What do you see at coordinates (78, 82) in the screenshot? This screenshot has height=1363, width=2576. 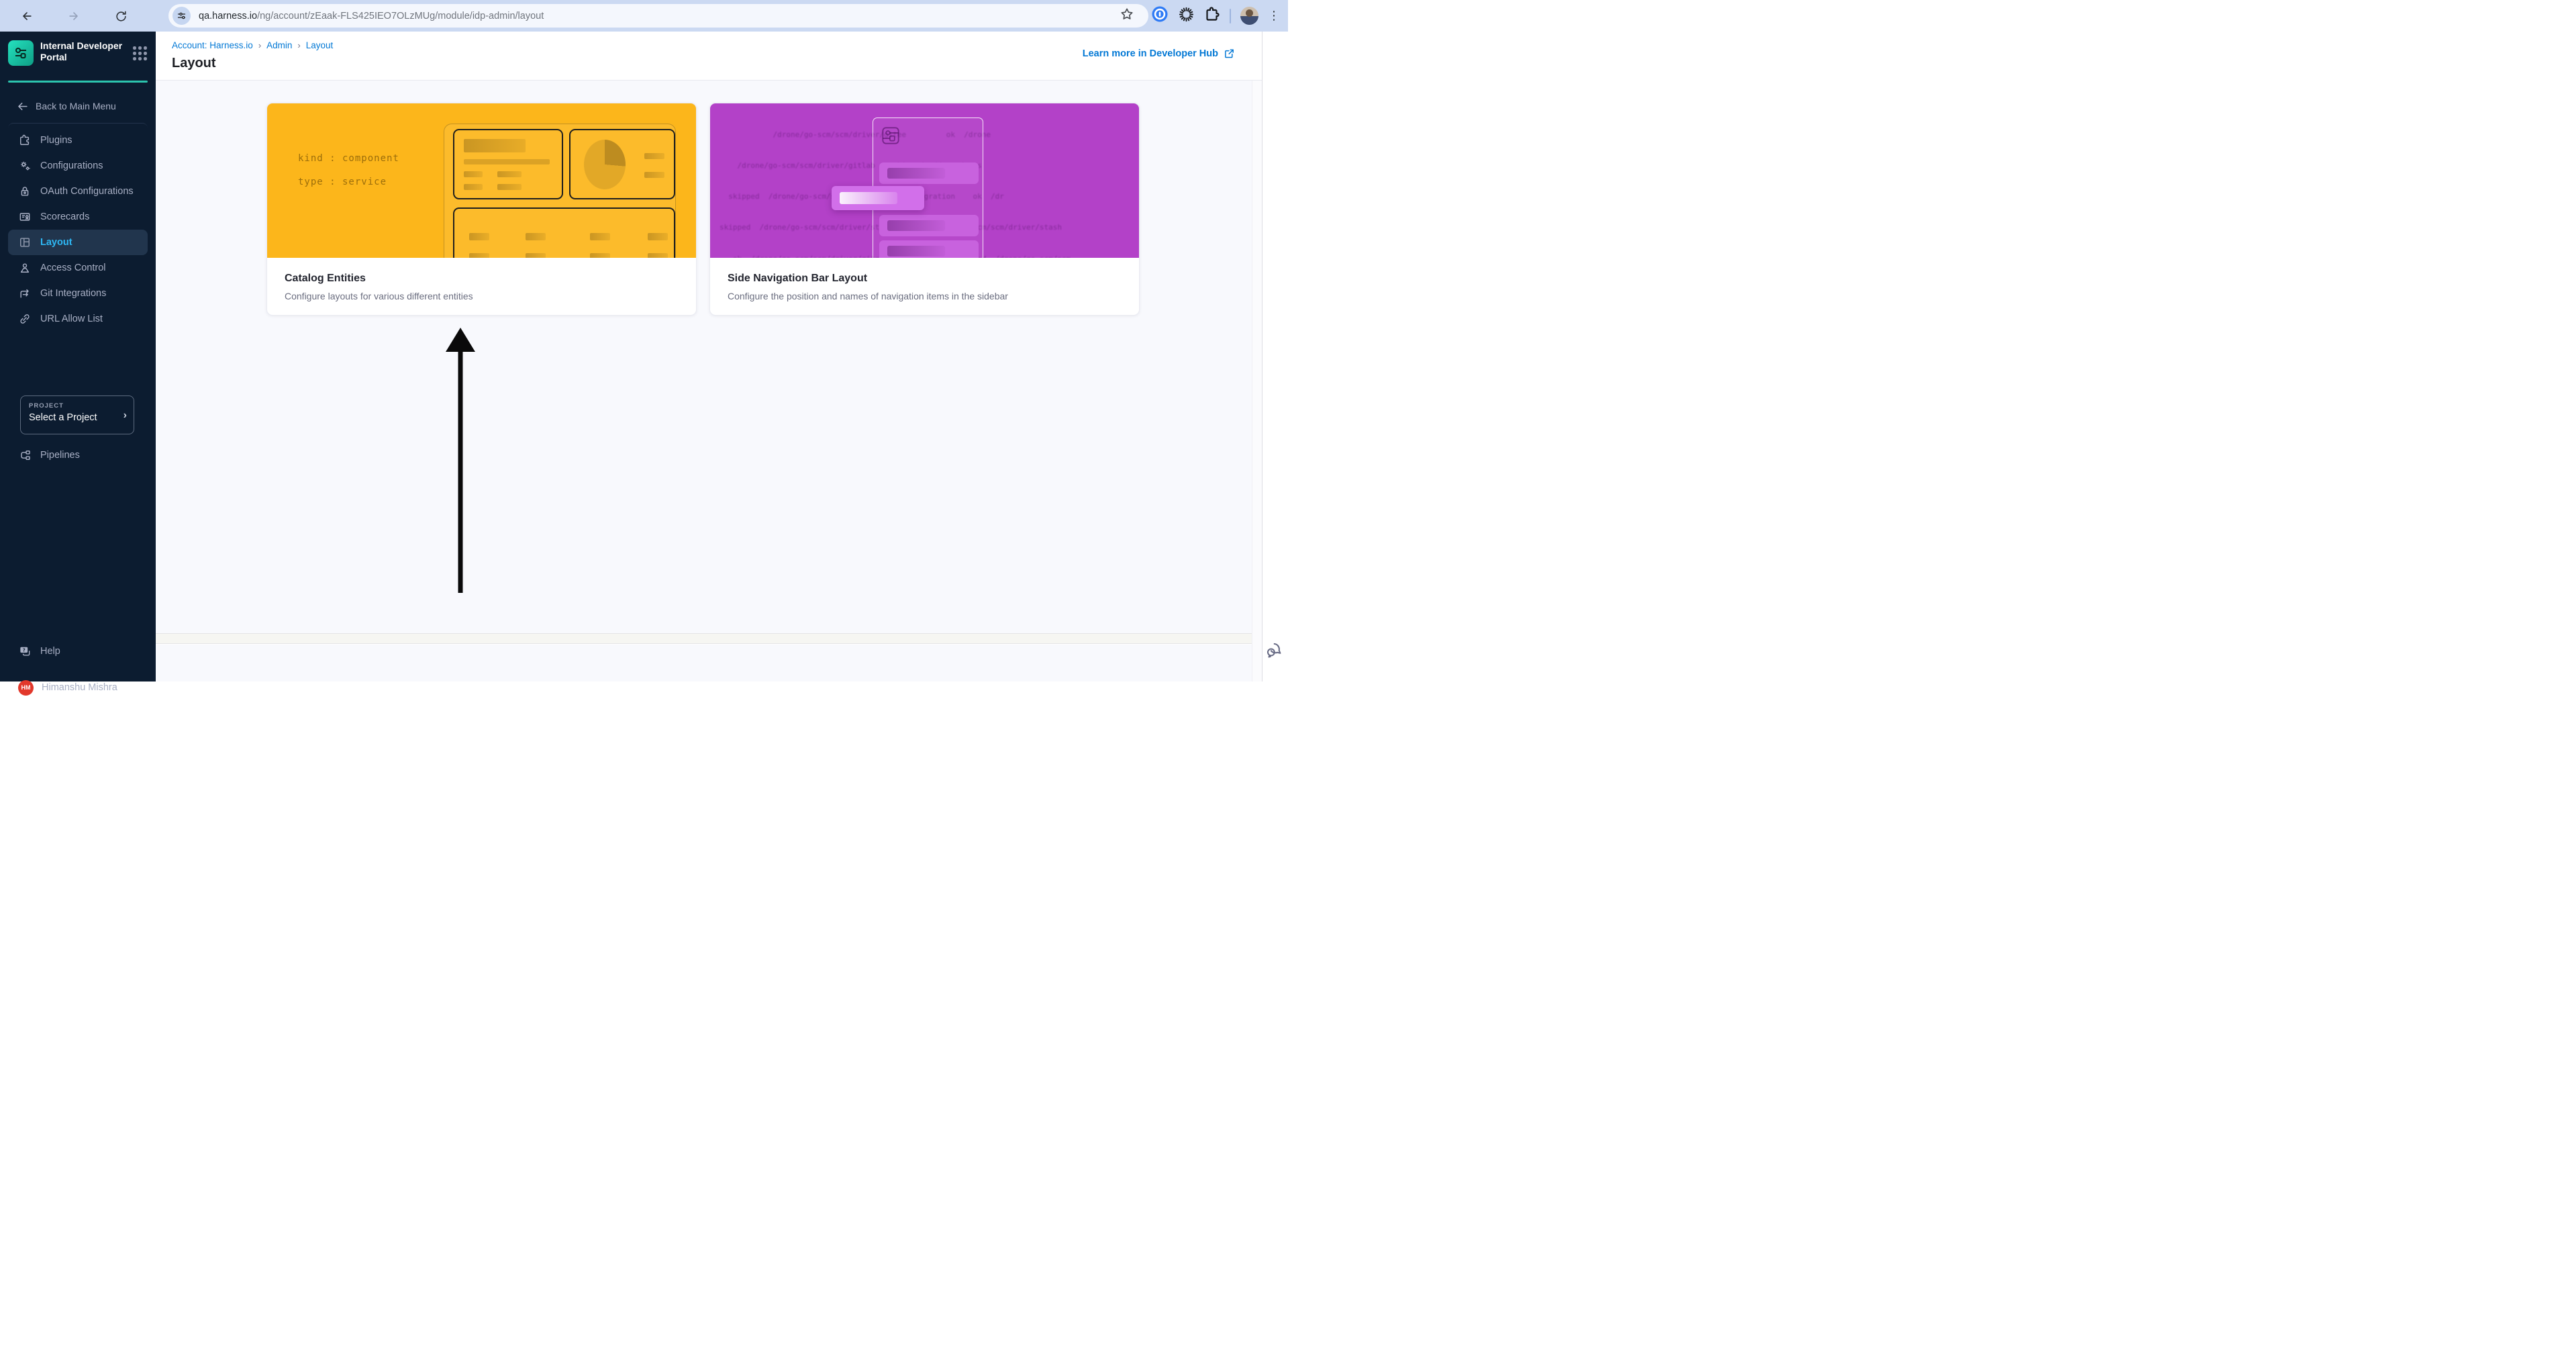 I see `brand-divider` at bounding box center [78, 82].